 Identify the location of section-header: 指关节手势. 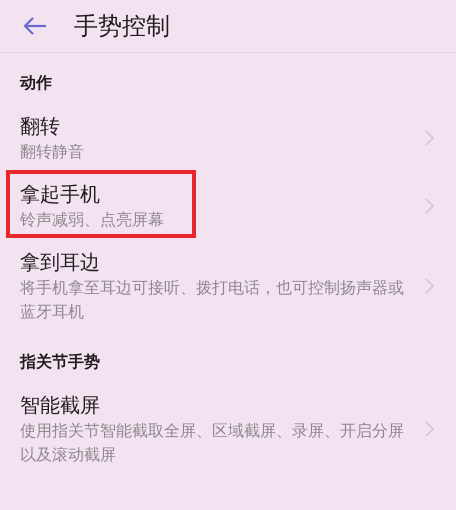
(59, 362).